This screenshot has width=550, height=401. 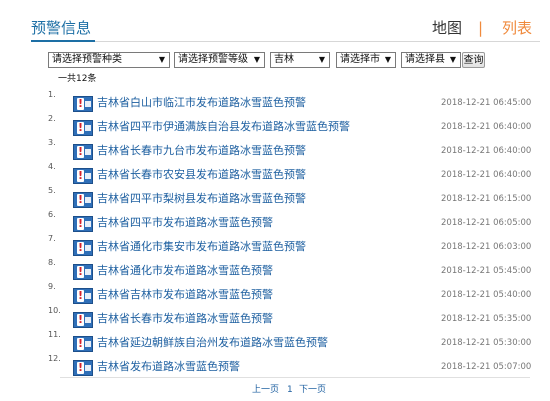 I want to click on list-item: 6. 吉林省四平市发布道路冰雪蓝色预警 2018-12-21 06:05:00, so click(x=275, y=222).